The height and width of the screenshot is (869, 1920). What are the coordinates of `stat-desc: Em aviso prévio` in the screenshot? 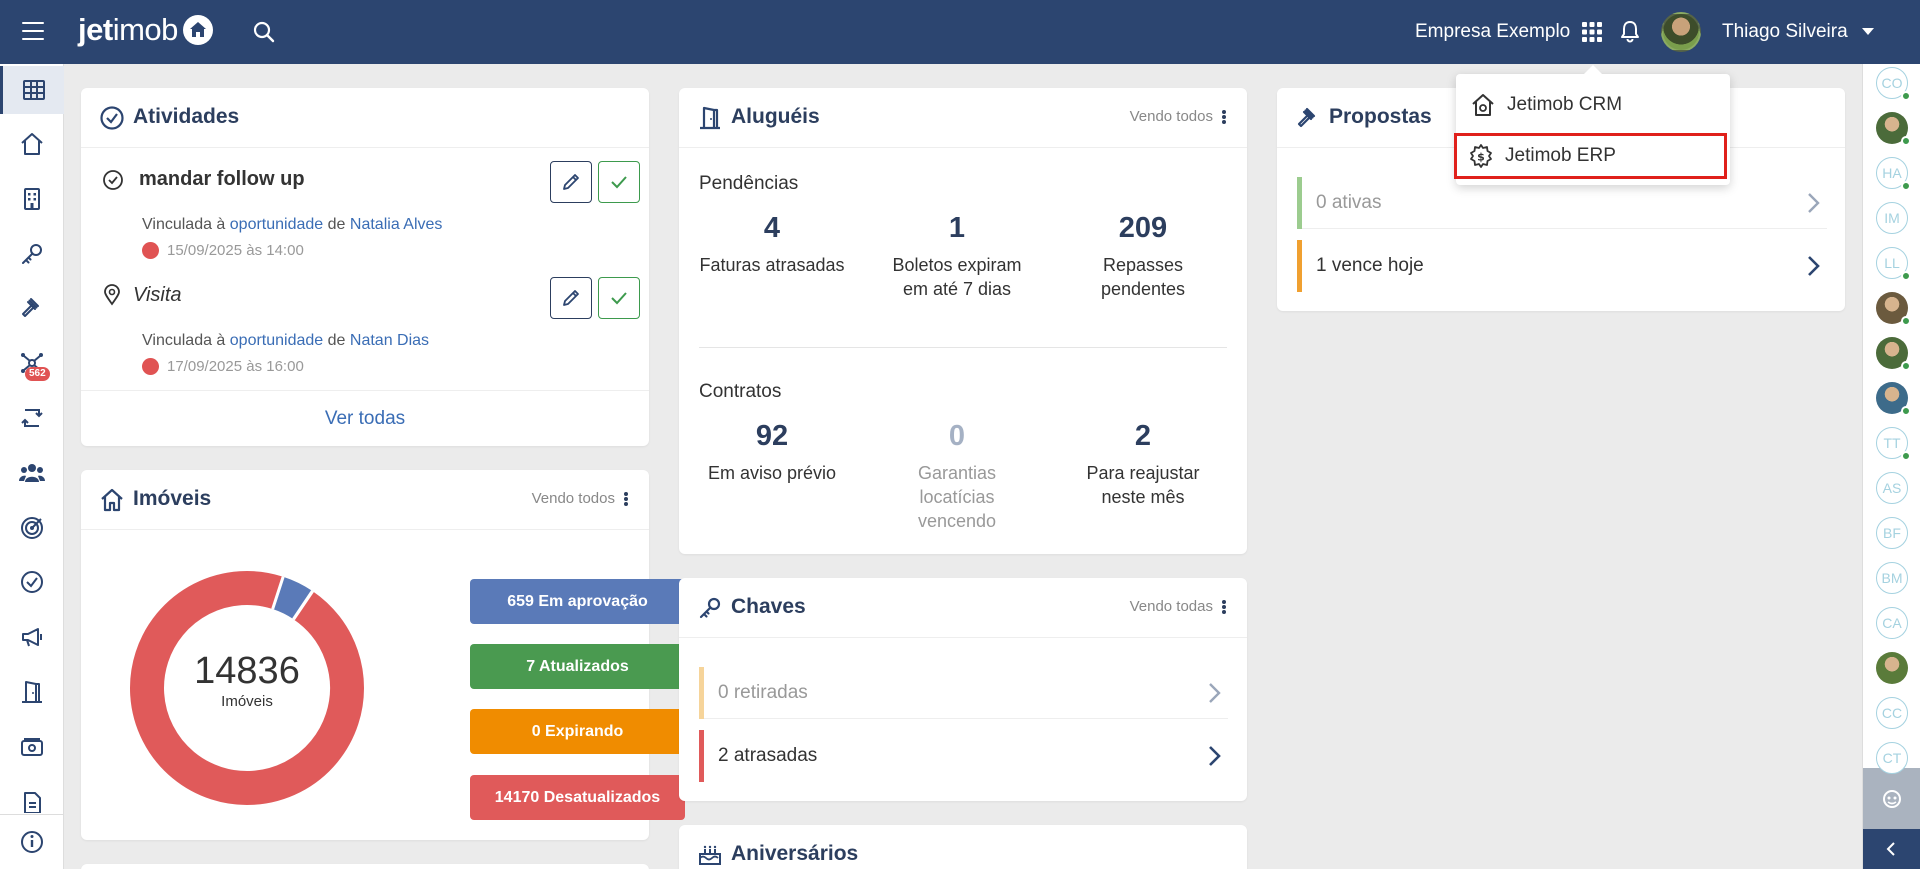 It's located at (772, 473).